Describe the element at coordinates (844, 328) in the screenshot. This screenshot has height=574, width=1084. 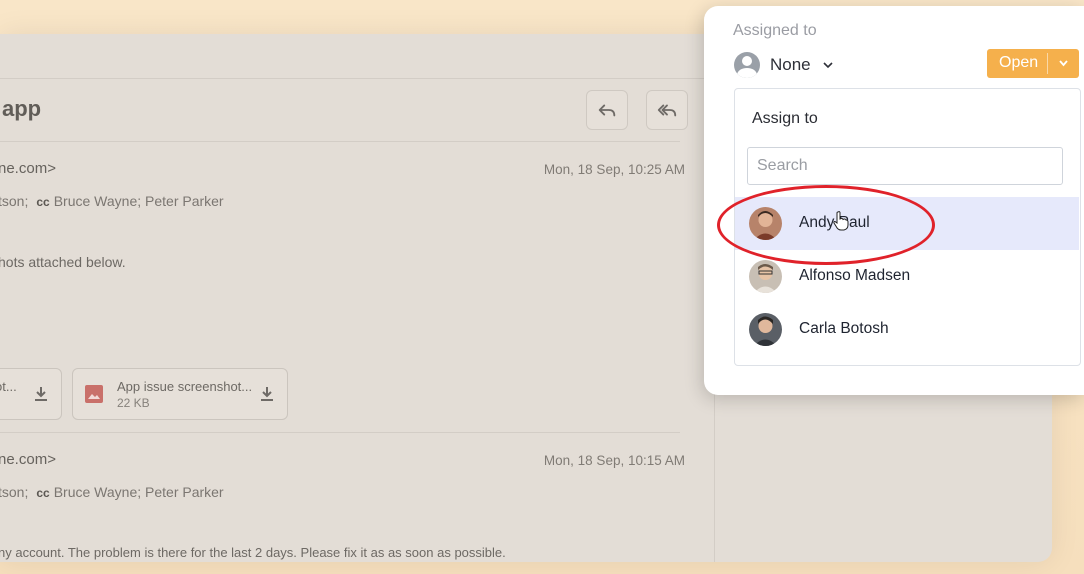
I see `assignee-name: Carla Botosh` at that location.